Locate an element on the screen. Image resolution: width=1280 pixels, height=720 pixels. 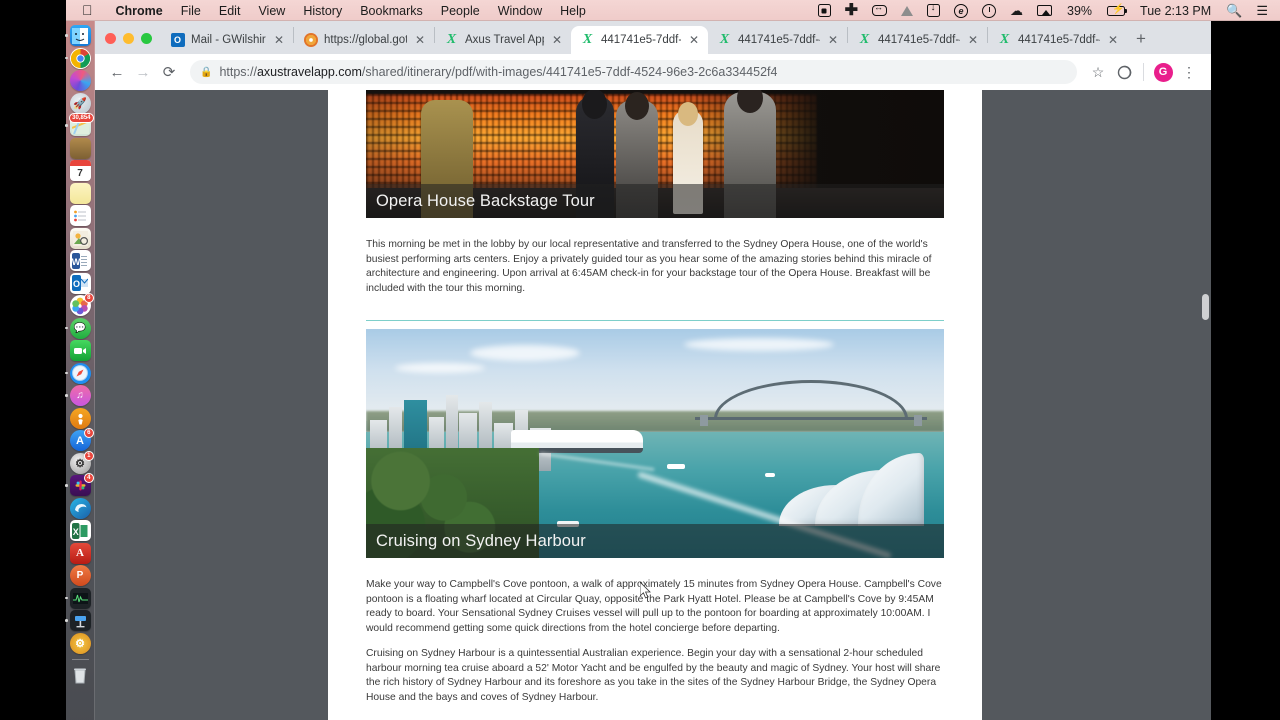
outlook-favicon: O is located at coordinates (177, 40).